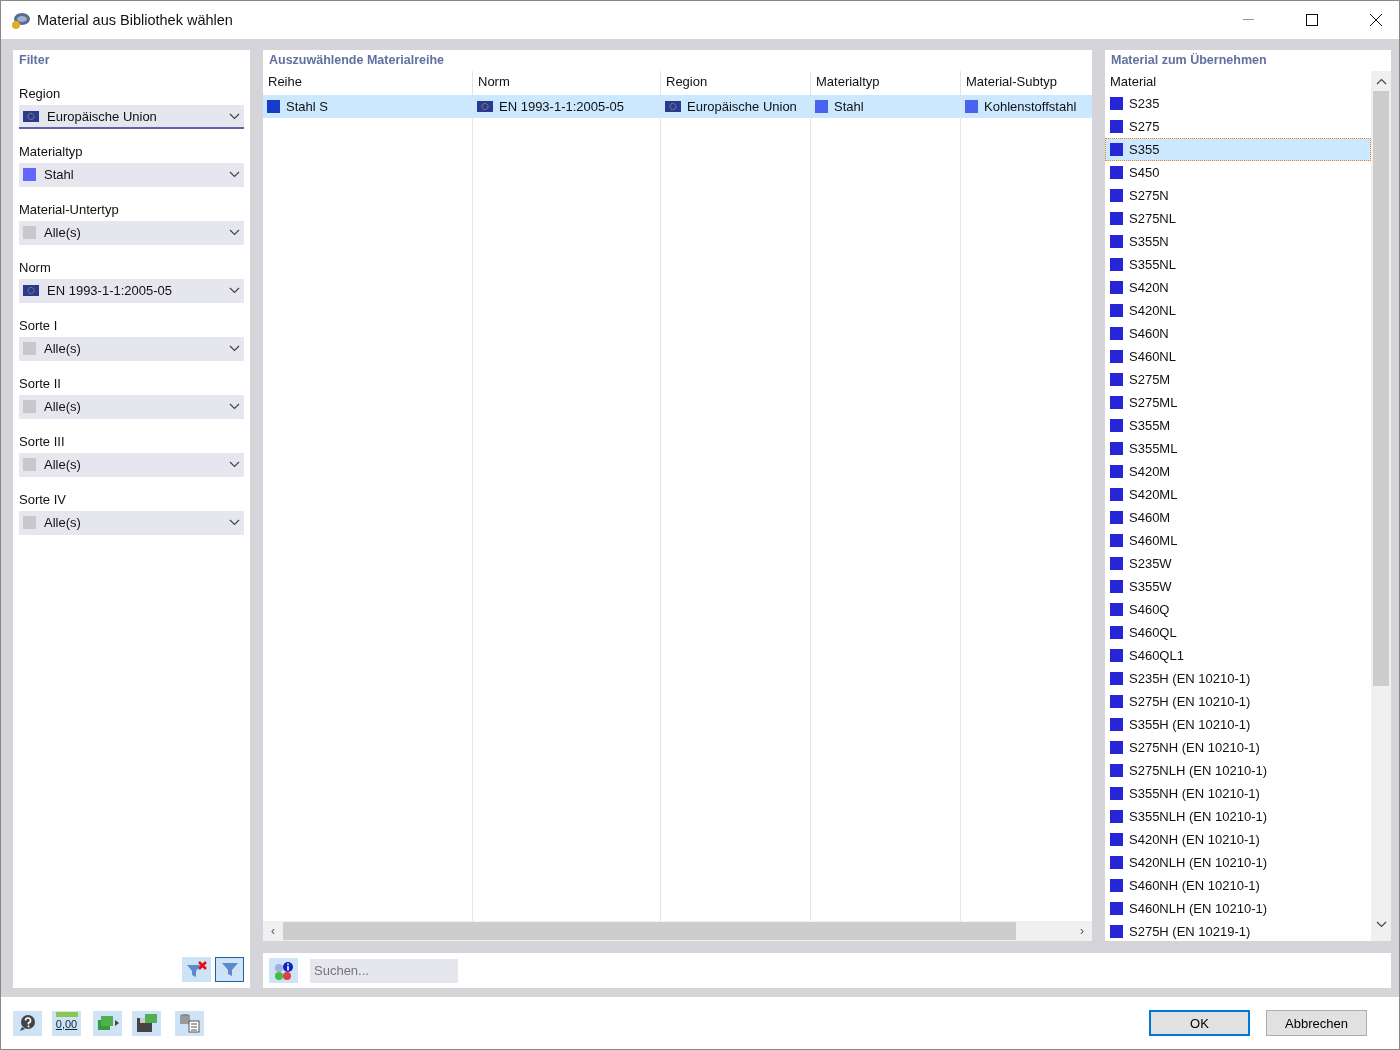 This screenshot has height=1050, width=1400. What do you see at coordinates (1194, 793) in the screenshot?
I see `material-name: S355NH (EN 10210-1)` at bounding box center [1194, 793].